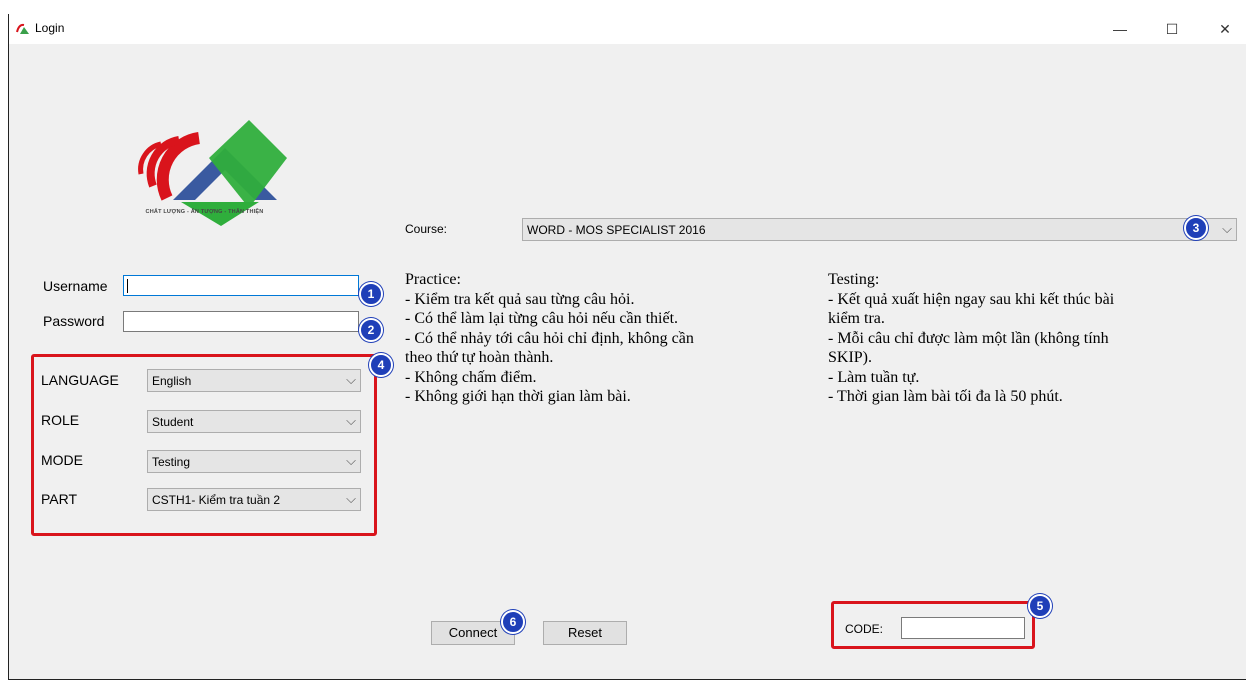 The width and height of the screenshot is (1246, 680). What do you see at coordinates (171, 462) in the screenshot?
I see `mode-value: Testing` at bounding box center [171, 462].